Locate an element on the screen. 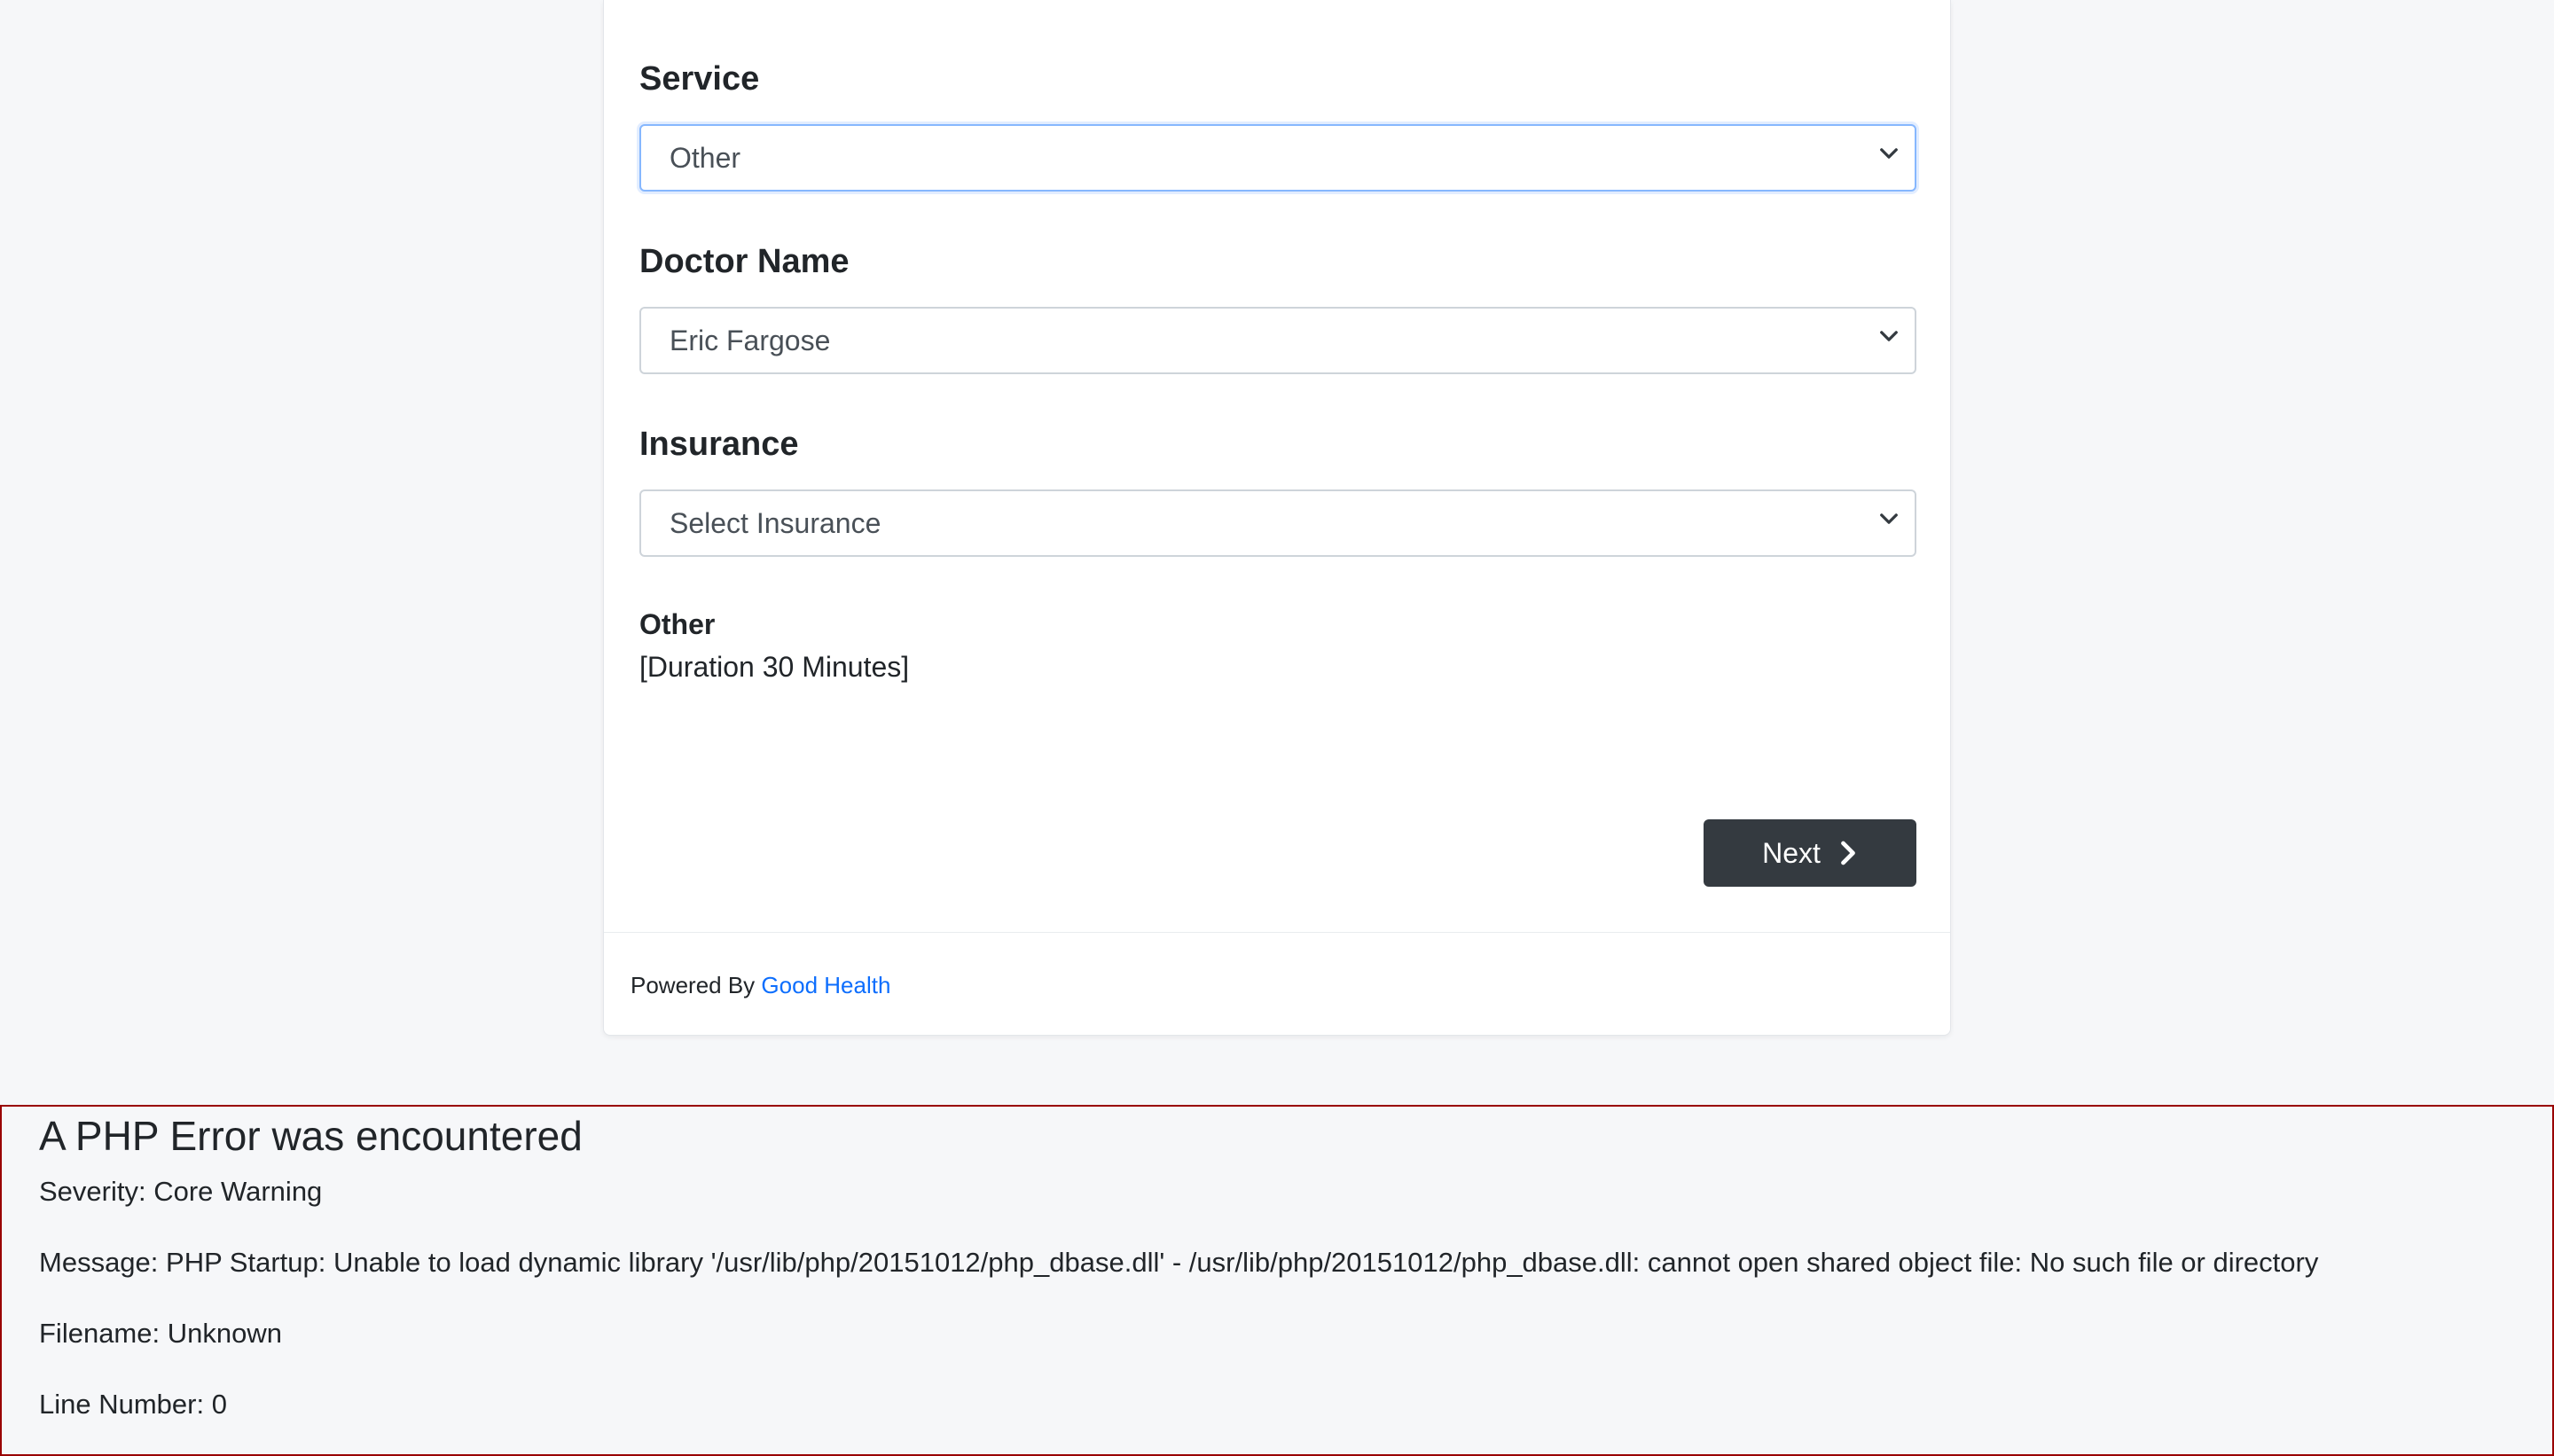 This screenshot has width=2554, height=1456. insurance-selected-value: Select Insurance is located at coordinates (775, 522).